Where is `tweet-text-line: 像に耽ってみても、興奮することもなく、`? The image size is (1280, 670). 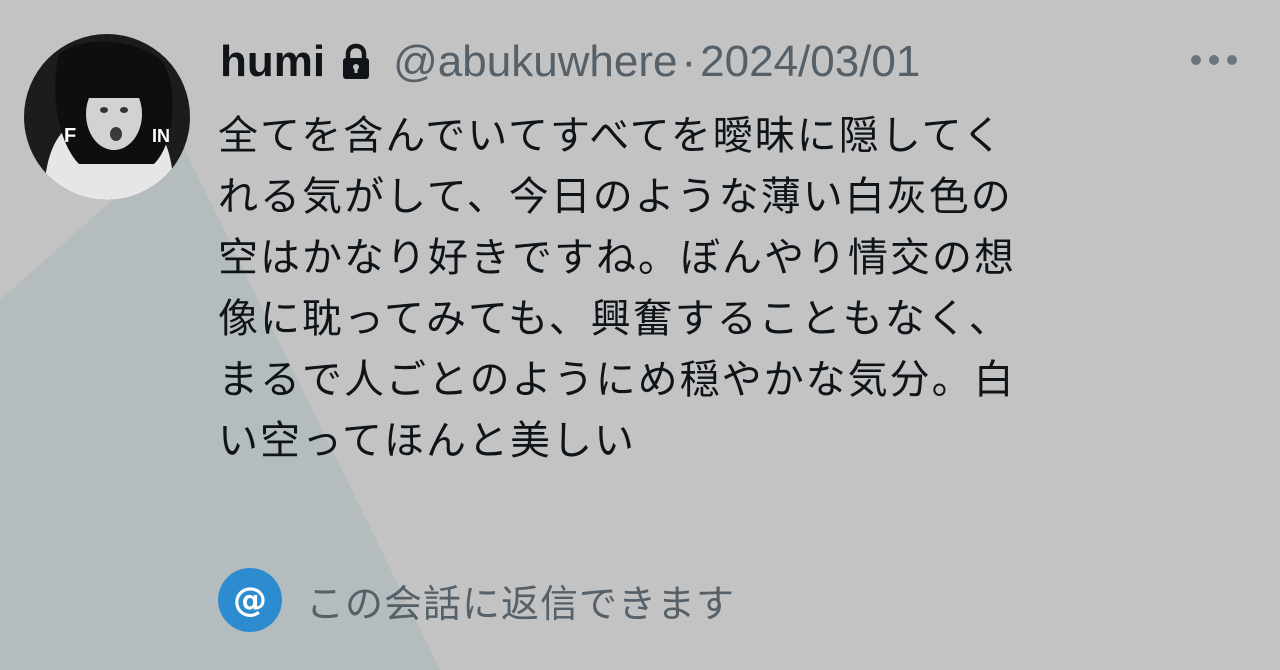
tweet-text-line: 像に耽ってみても、興奮することもなく、 is located at coordinates (614, 319).